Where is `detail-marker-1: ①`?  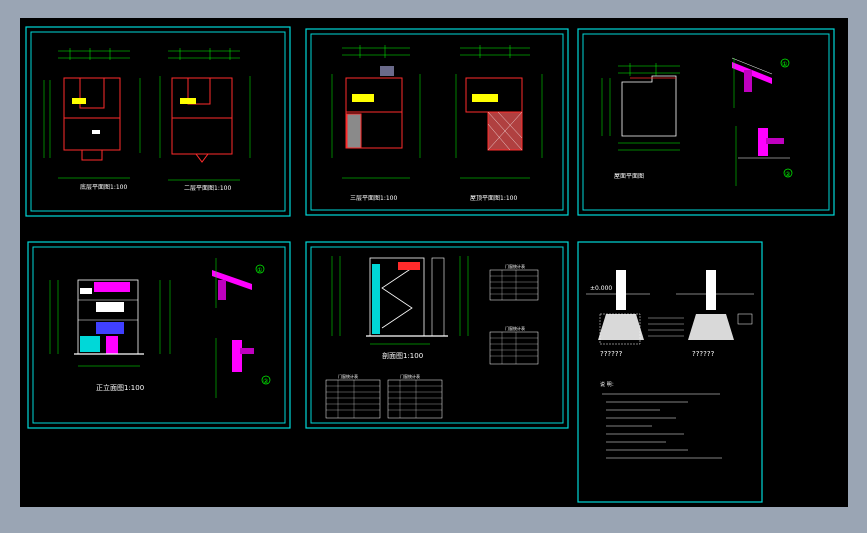
detail-marker-1: ① is located at coordinates (784, 64).